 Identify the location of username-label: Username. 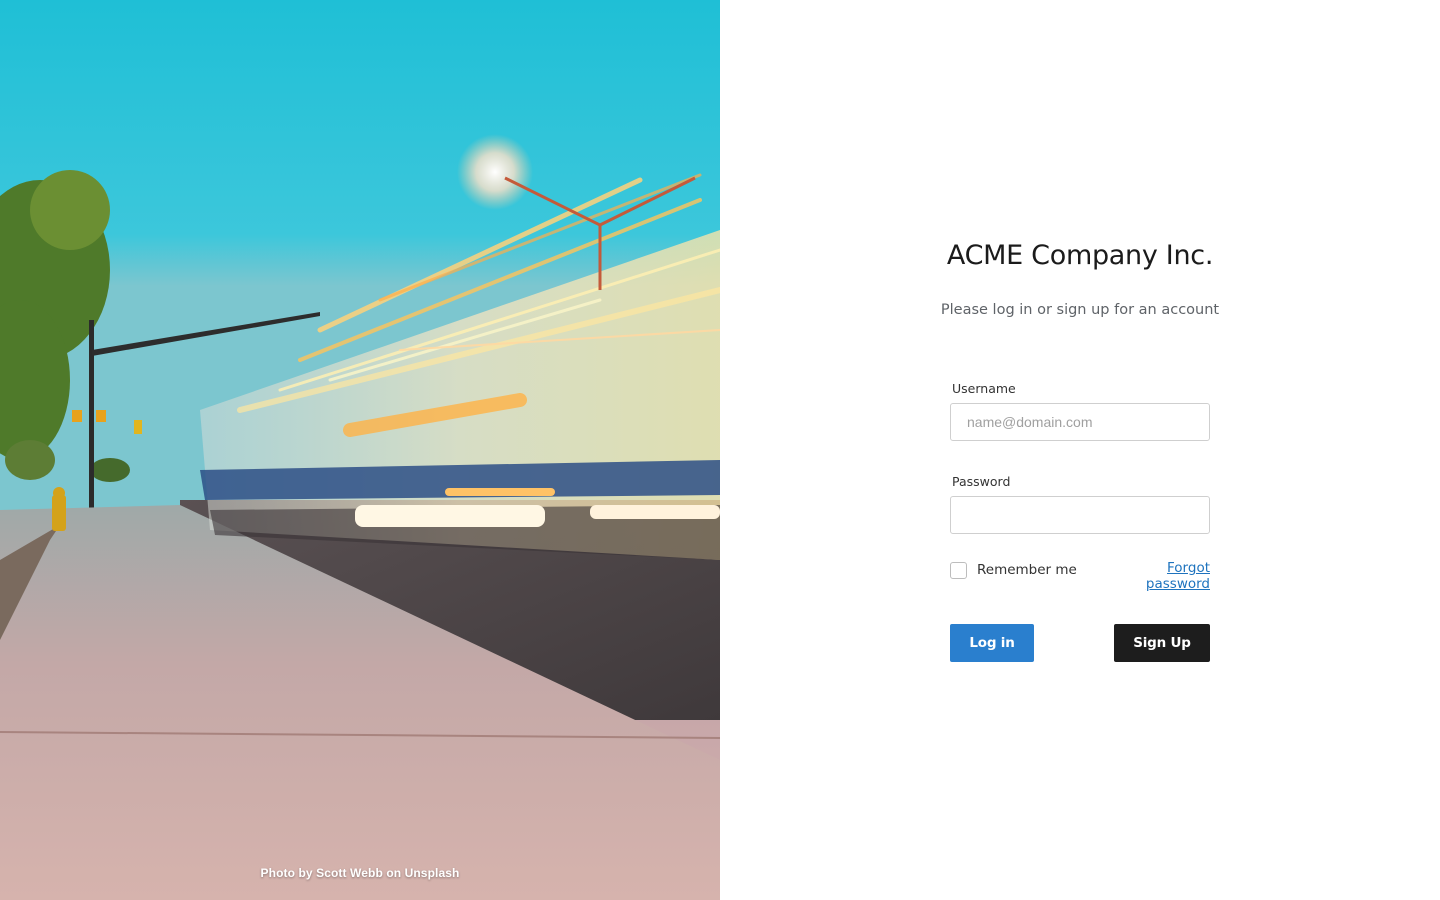
(984, 388).